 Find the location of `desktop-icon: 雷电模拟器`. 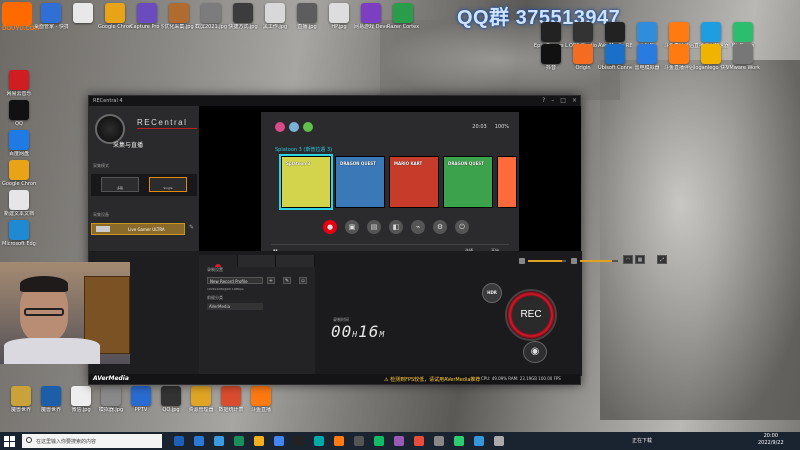

desktop-icon: 雷电模拟器 is located at coordinates (647, 57).